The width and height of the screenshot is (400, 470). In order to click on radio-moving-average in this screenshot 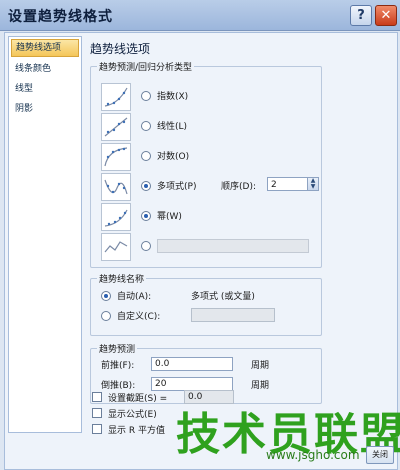, I will do `click(146, 246)`.